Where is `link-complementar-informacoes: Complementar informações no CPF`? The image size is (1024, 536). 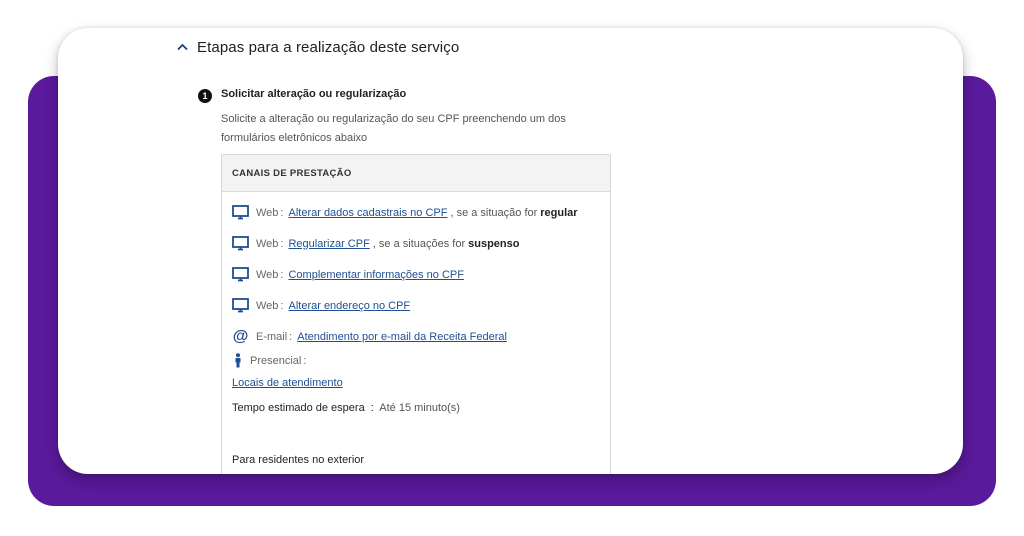 link-complementar-informacoes: Complementar informações no CPF is located at coordinates (375, 275).